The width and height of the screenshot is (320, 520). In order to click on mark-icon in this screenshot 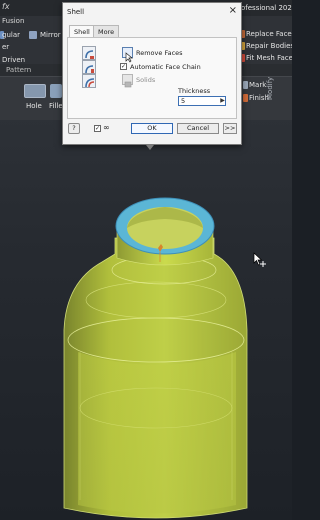, I will do `click(245, 85)`.